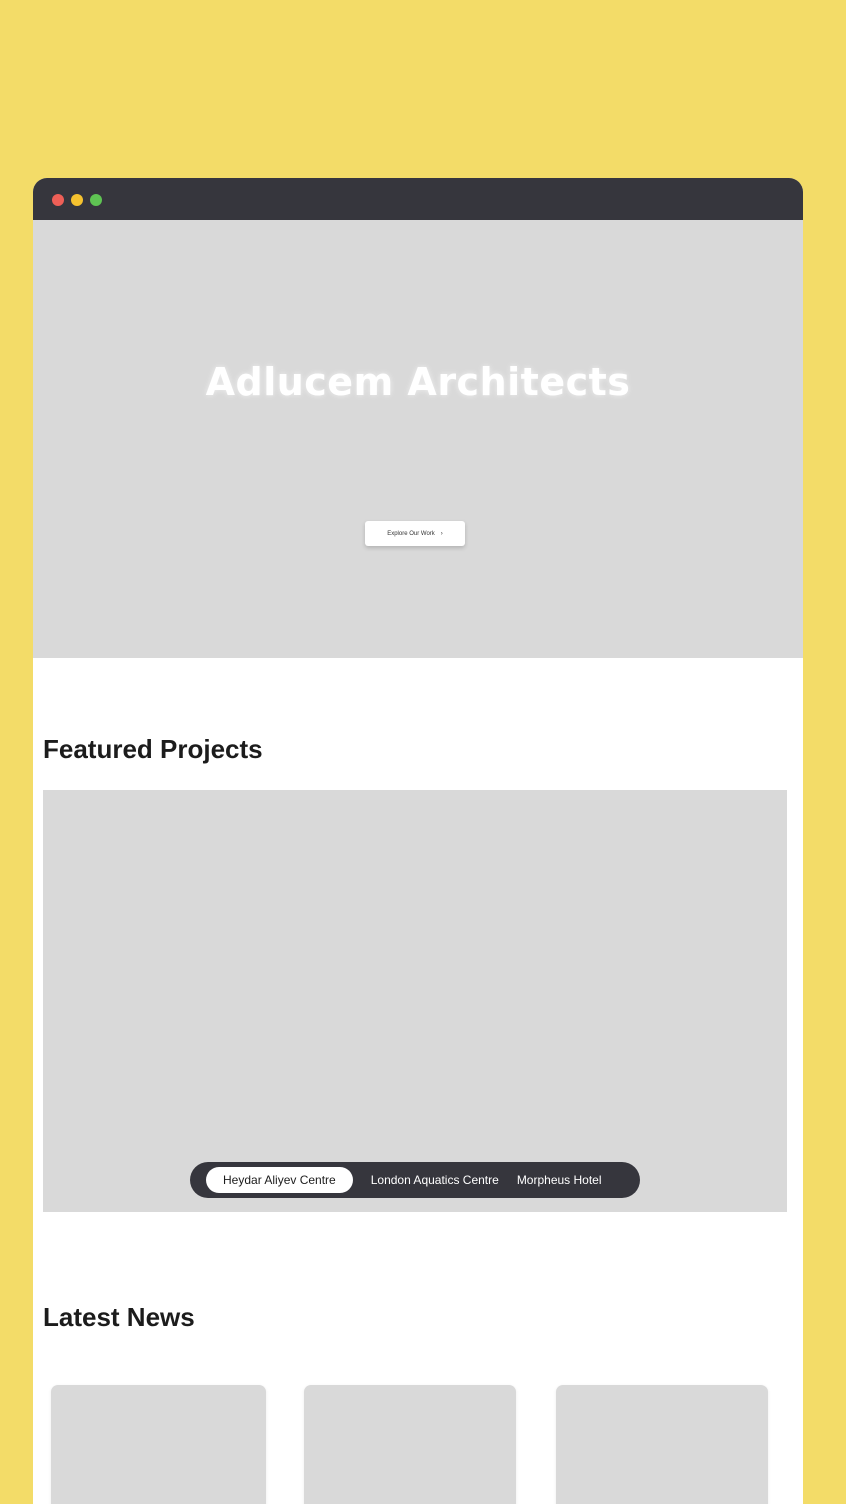 This screenshot has width=846, height=1504. I want to click on tab-morpheus-hotel: Morpheus Hotel, so click(559, 1180).